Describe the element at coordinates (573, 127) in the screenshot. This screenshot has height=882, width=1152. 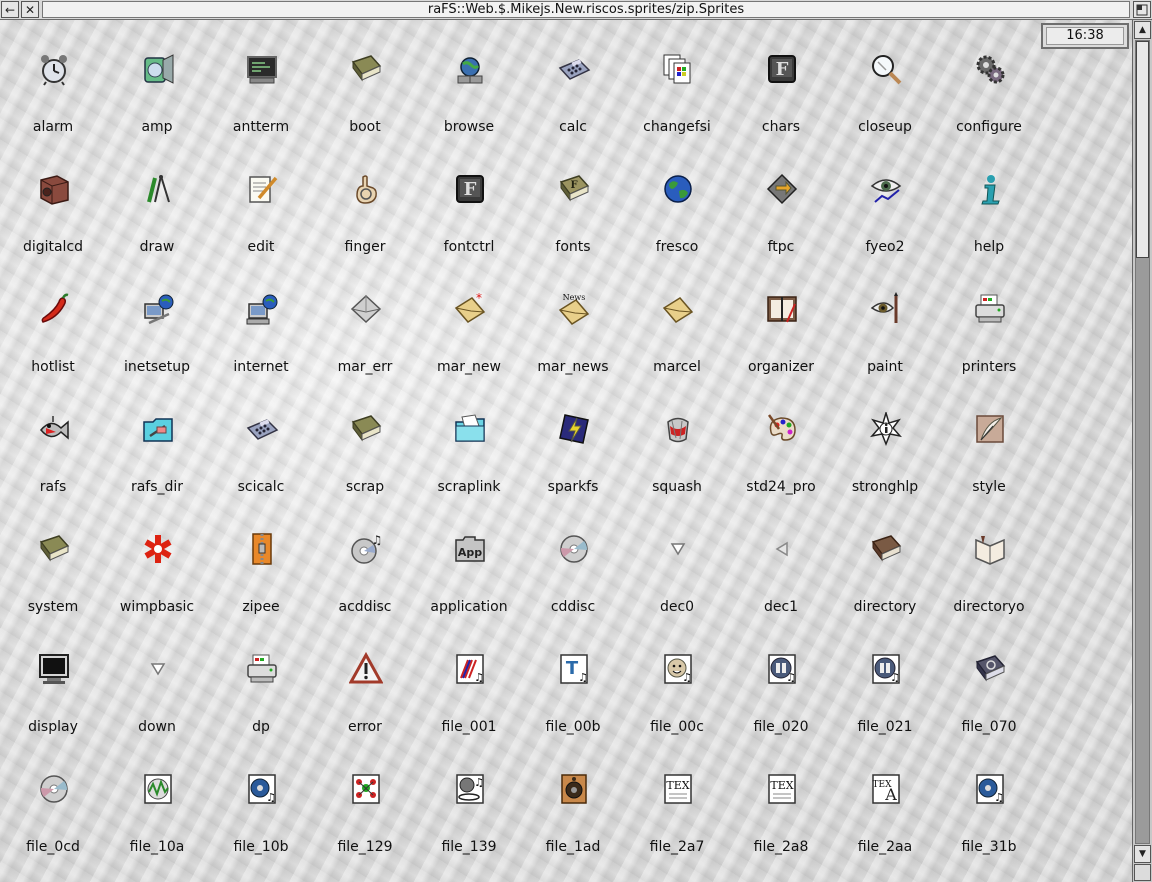
I see `sprite-label: calc` at that location.